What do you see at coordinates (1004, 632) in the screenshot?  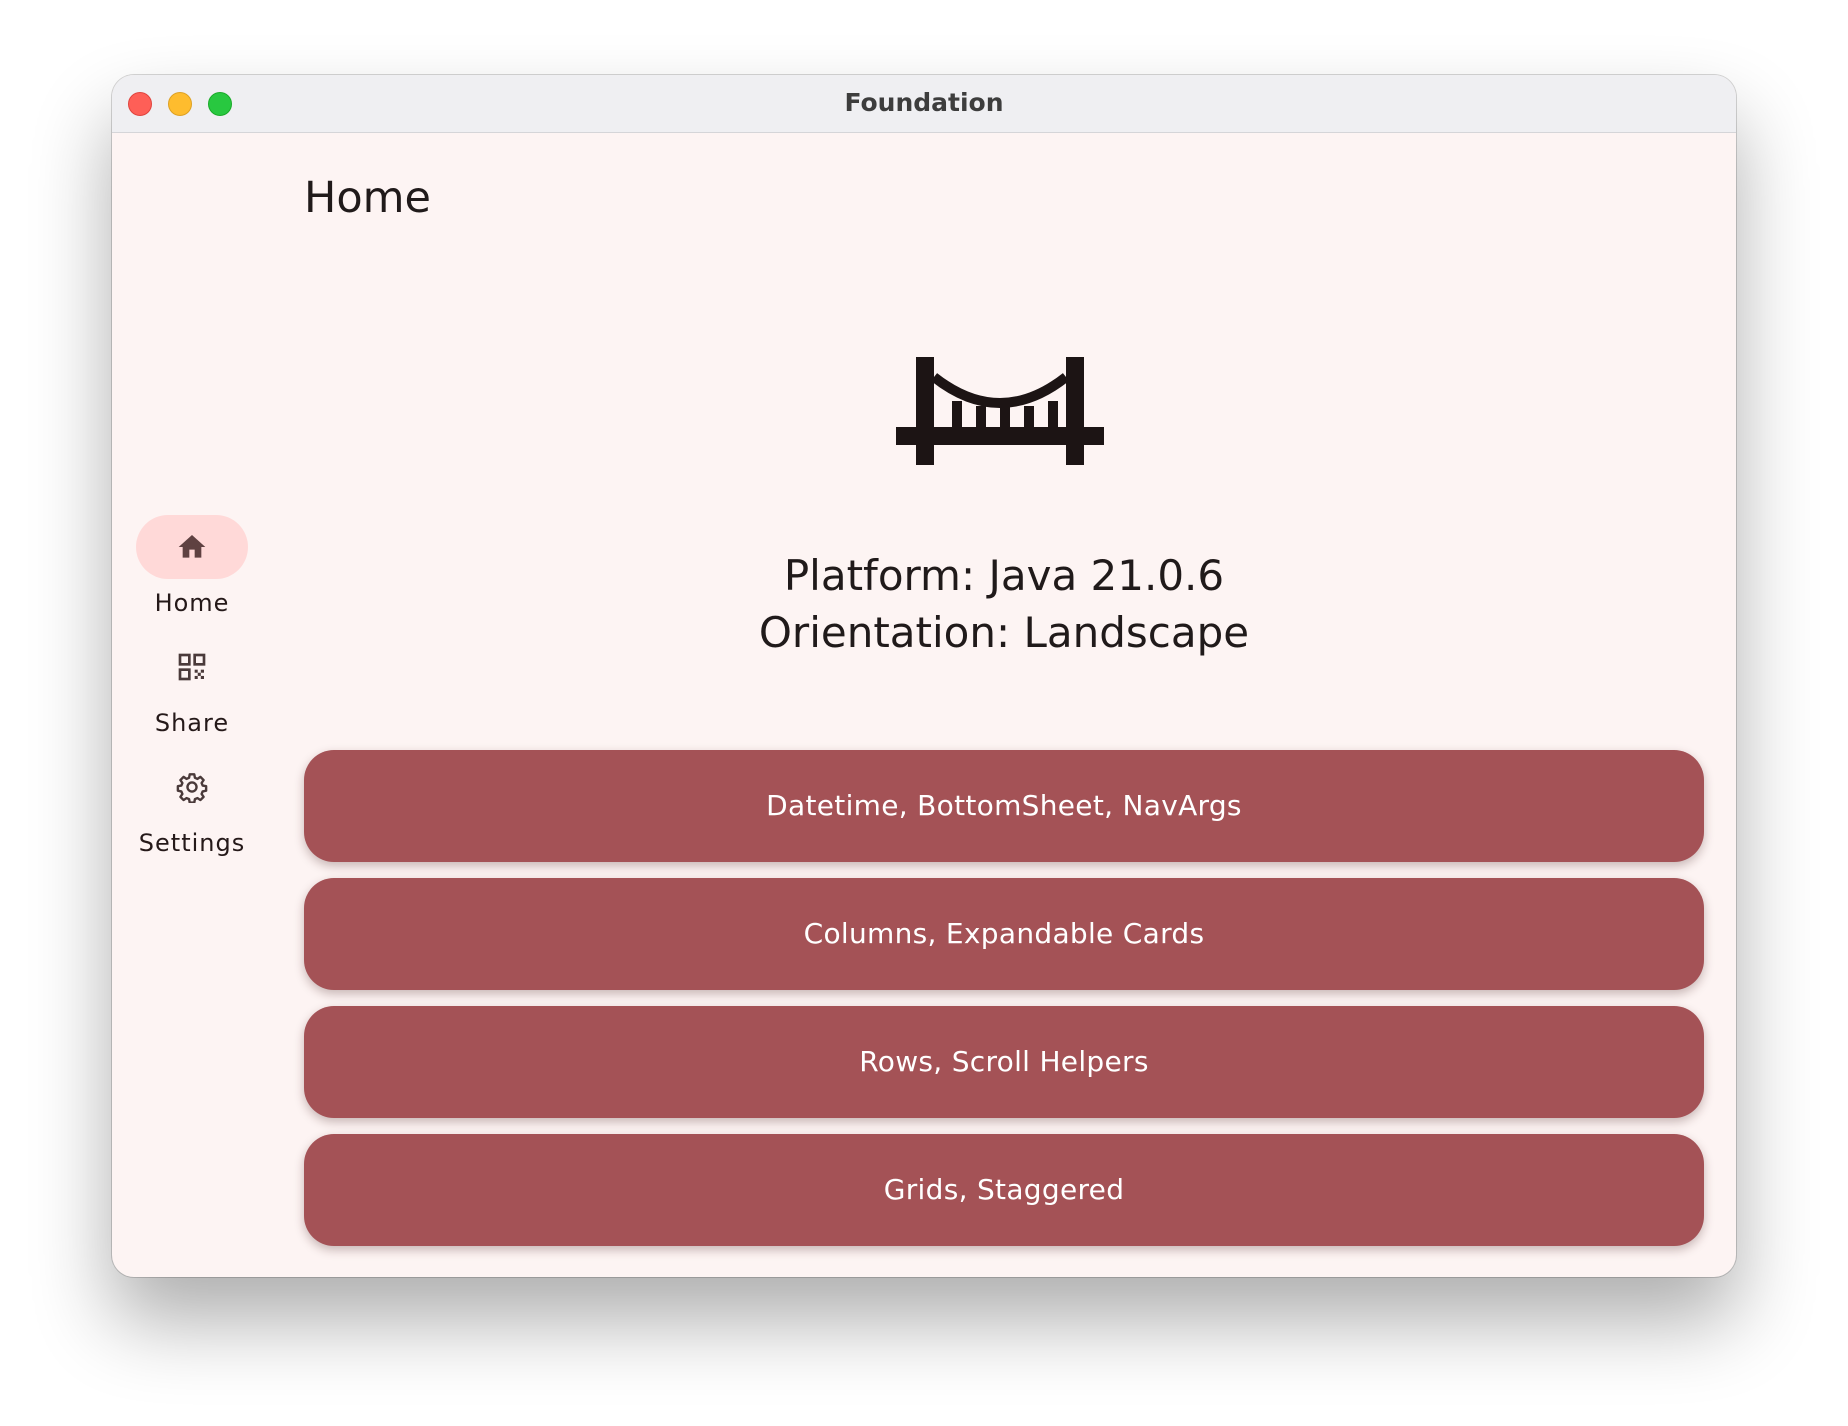 I see `orientation-text: Orientation: Landscape` at bounding box center [1004, 632].